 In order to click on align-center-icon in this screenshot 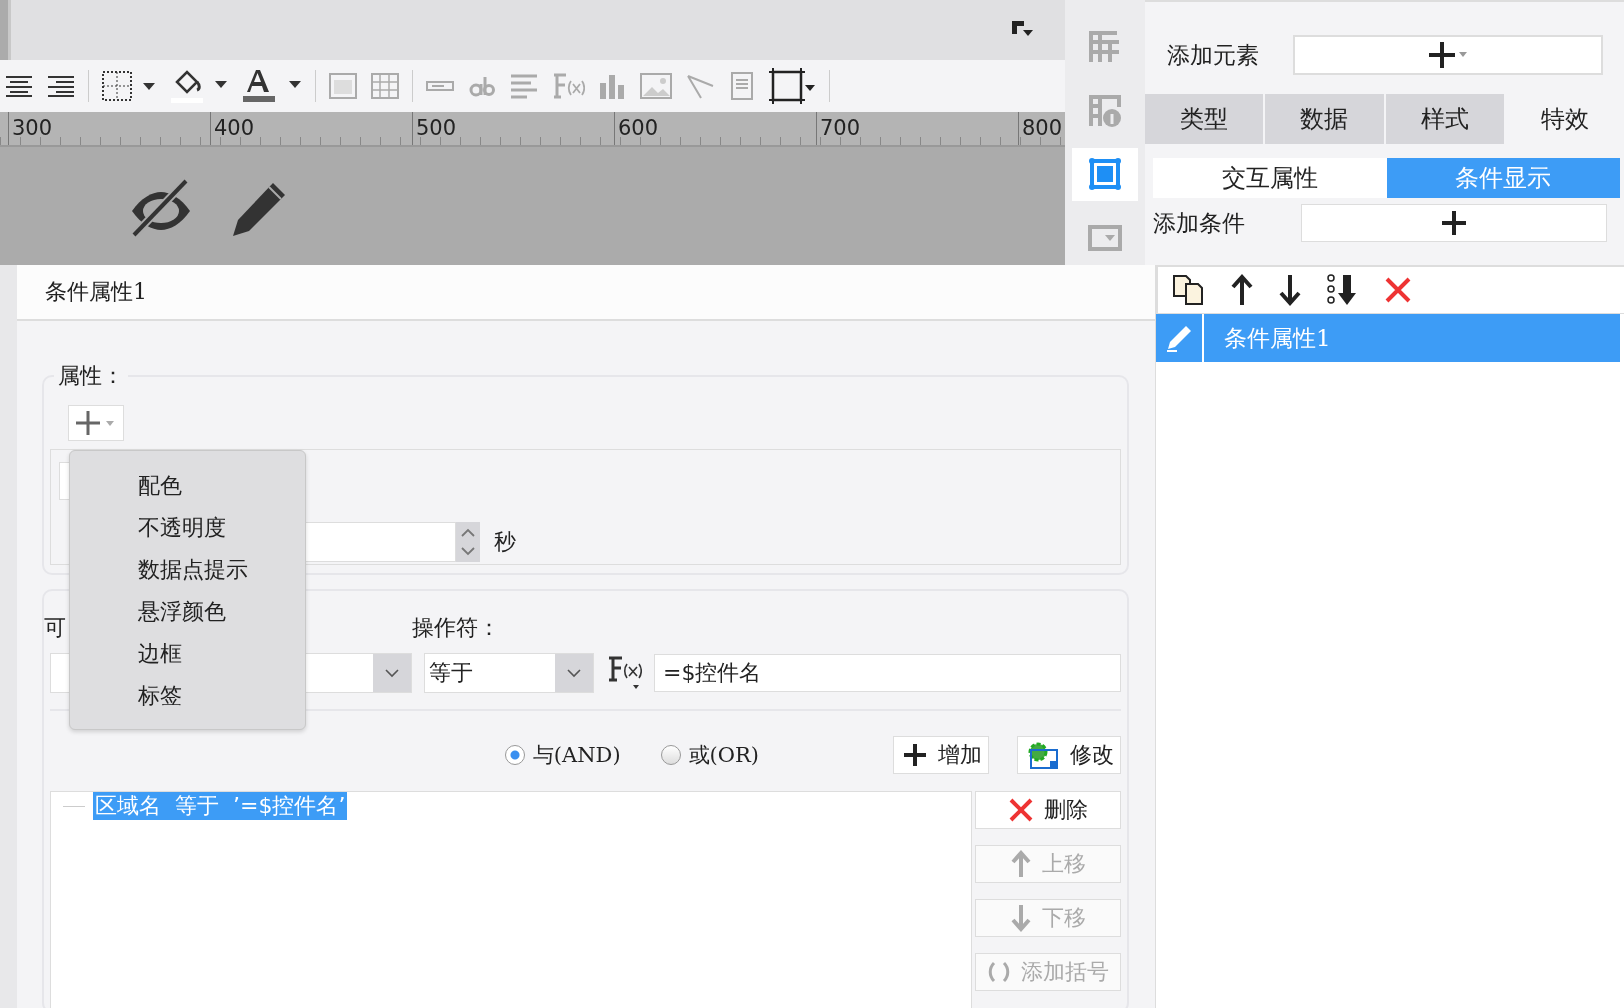, I will do `click(19, 86)`.